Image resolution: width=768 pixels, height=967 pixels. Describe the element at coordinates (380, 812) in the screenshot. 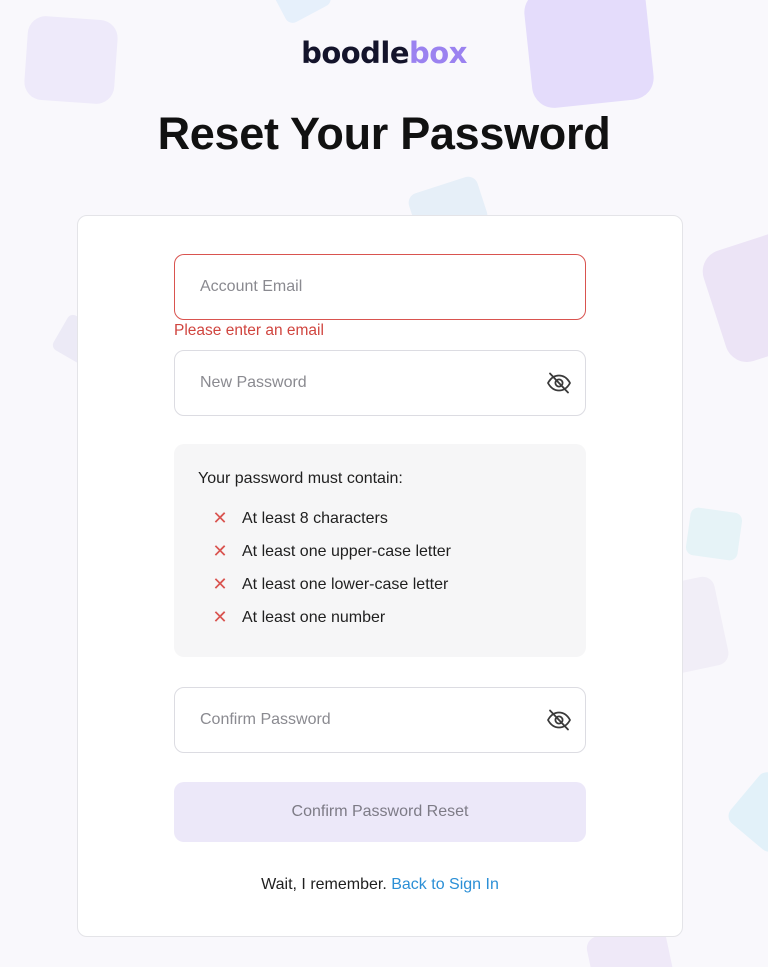

I see `confirm-password-reset-button: Confirm Password Reset` at that location.